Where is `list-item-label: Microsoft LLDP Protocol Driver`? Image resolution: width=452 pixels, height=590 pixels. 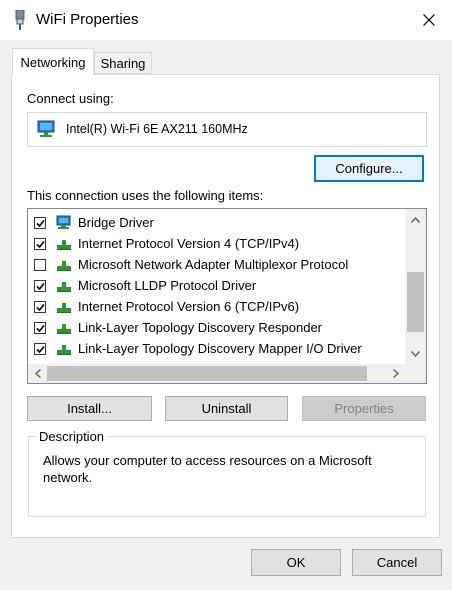 list-item-label: Microsoft LLDP Protocol Driver is located at coordinates (167, 285).